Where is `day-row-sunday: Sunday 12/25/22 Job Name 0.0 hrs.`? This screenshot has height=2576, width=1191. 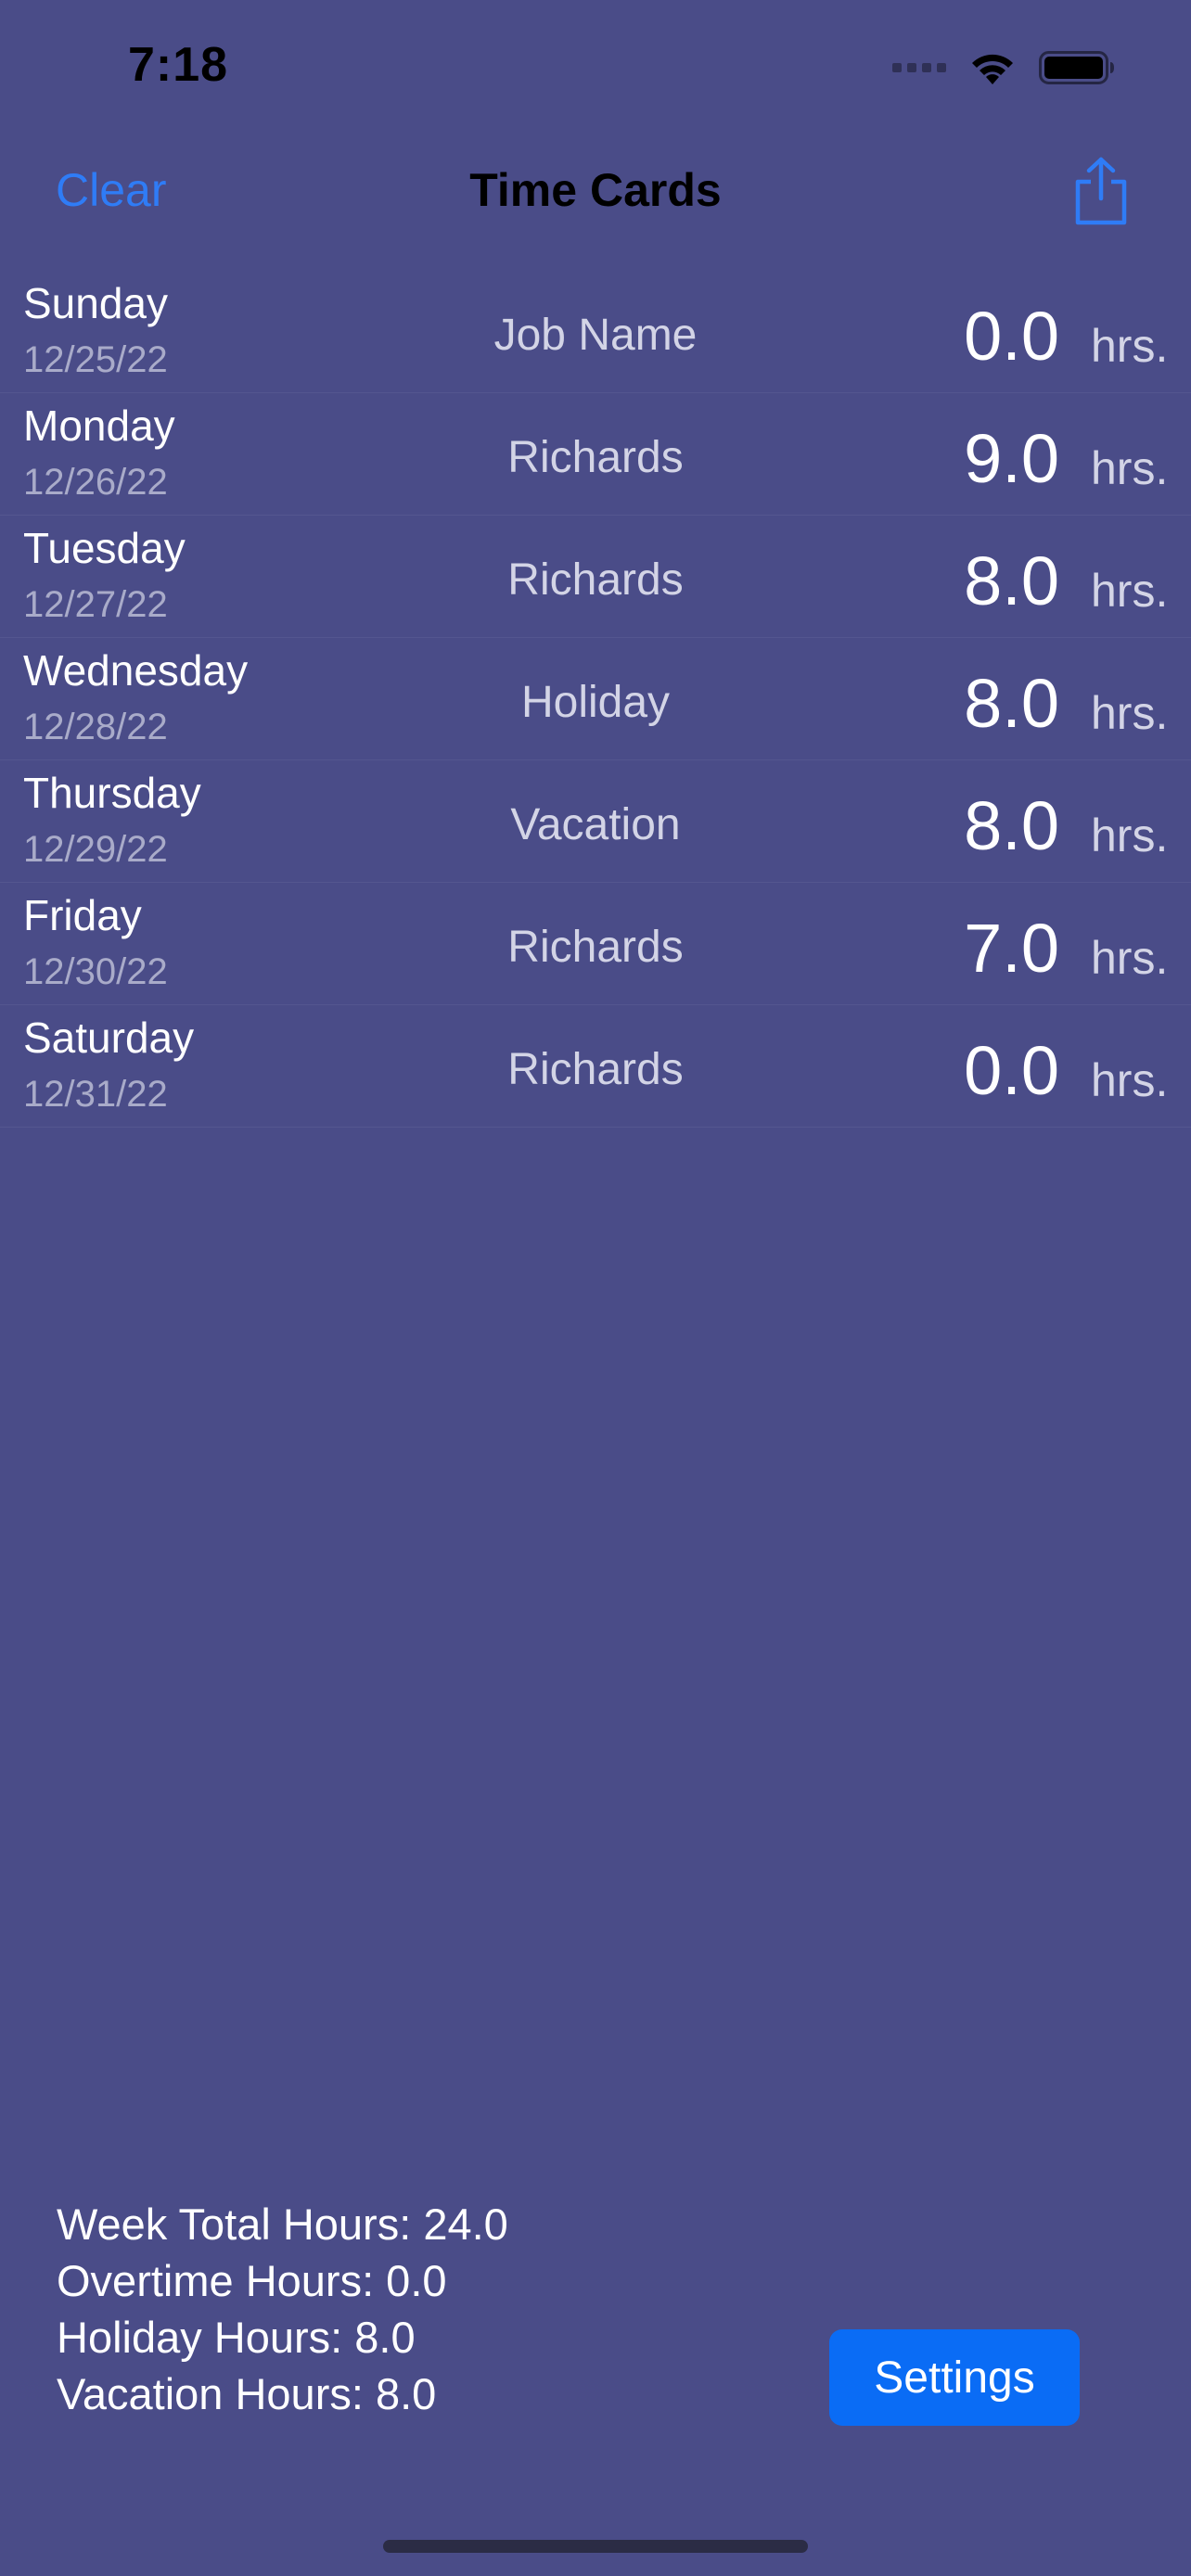
day-row-sunday: Sunday 12/25/22 Job Name 0.0 hrs. is located at coordinates (595, 332).